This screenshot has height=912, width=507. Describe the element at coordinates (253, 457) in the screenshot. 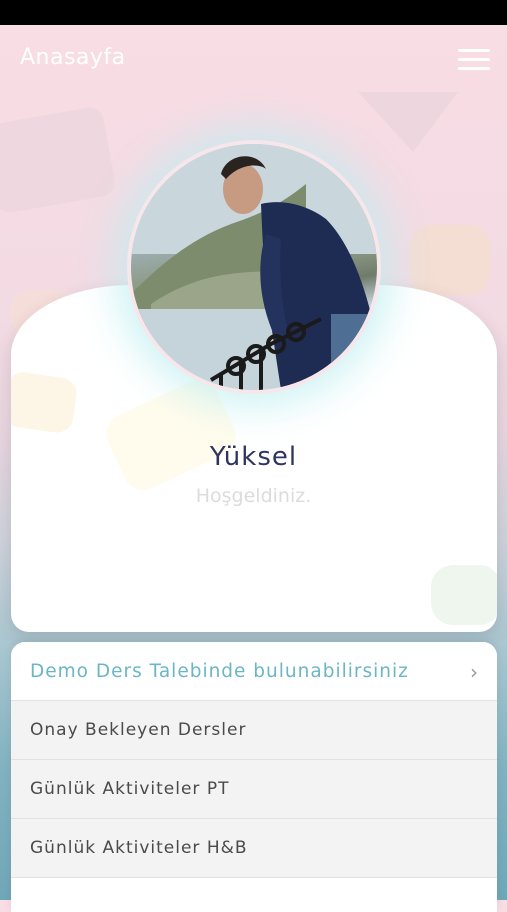

I see `user-name: Yüksel` at that location.